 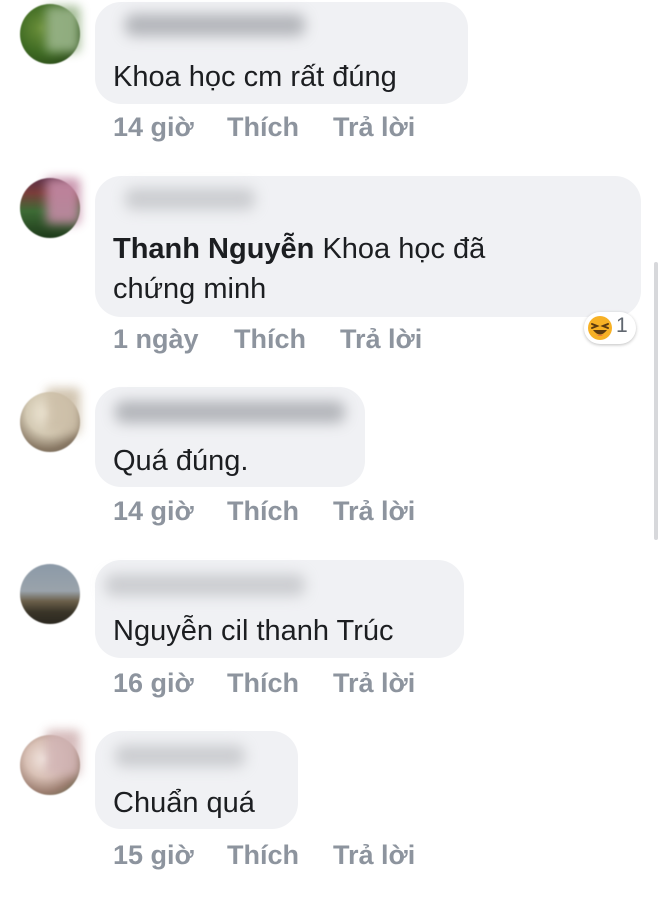 What do you see at coordinates (281, 53) in the screenshot?
I see `comment-bubble: Khoa học cm rất đúng` at bounding box center [281, 53].